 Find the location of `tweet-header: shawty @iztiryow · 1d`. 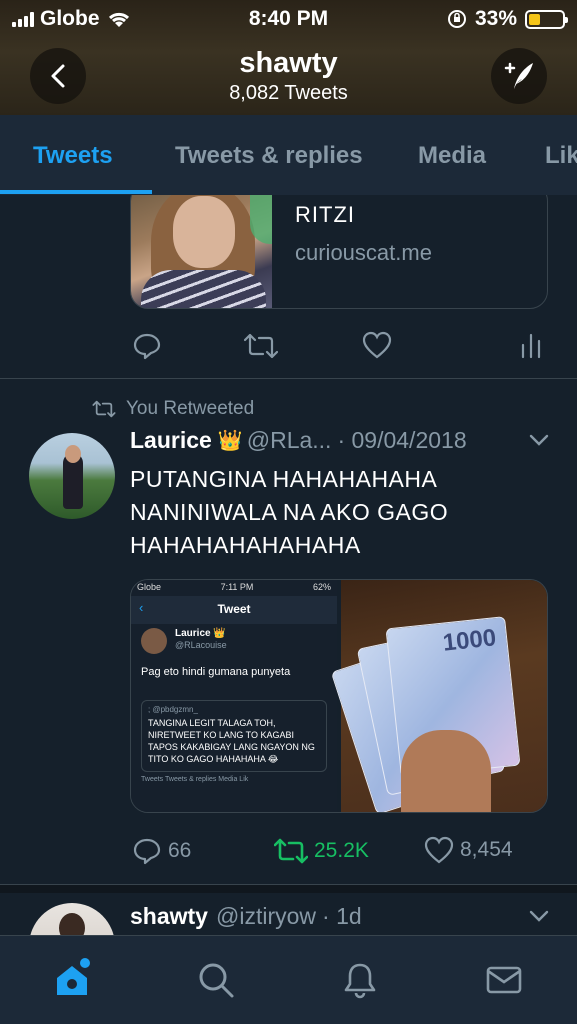

tweet-header: shawty @iztiryow · 1d is located at coordinates (340, 916).